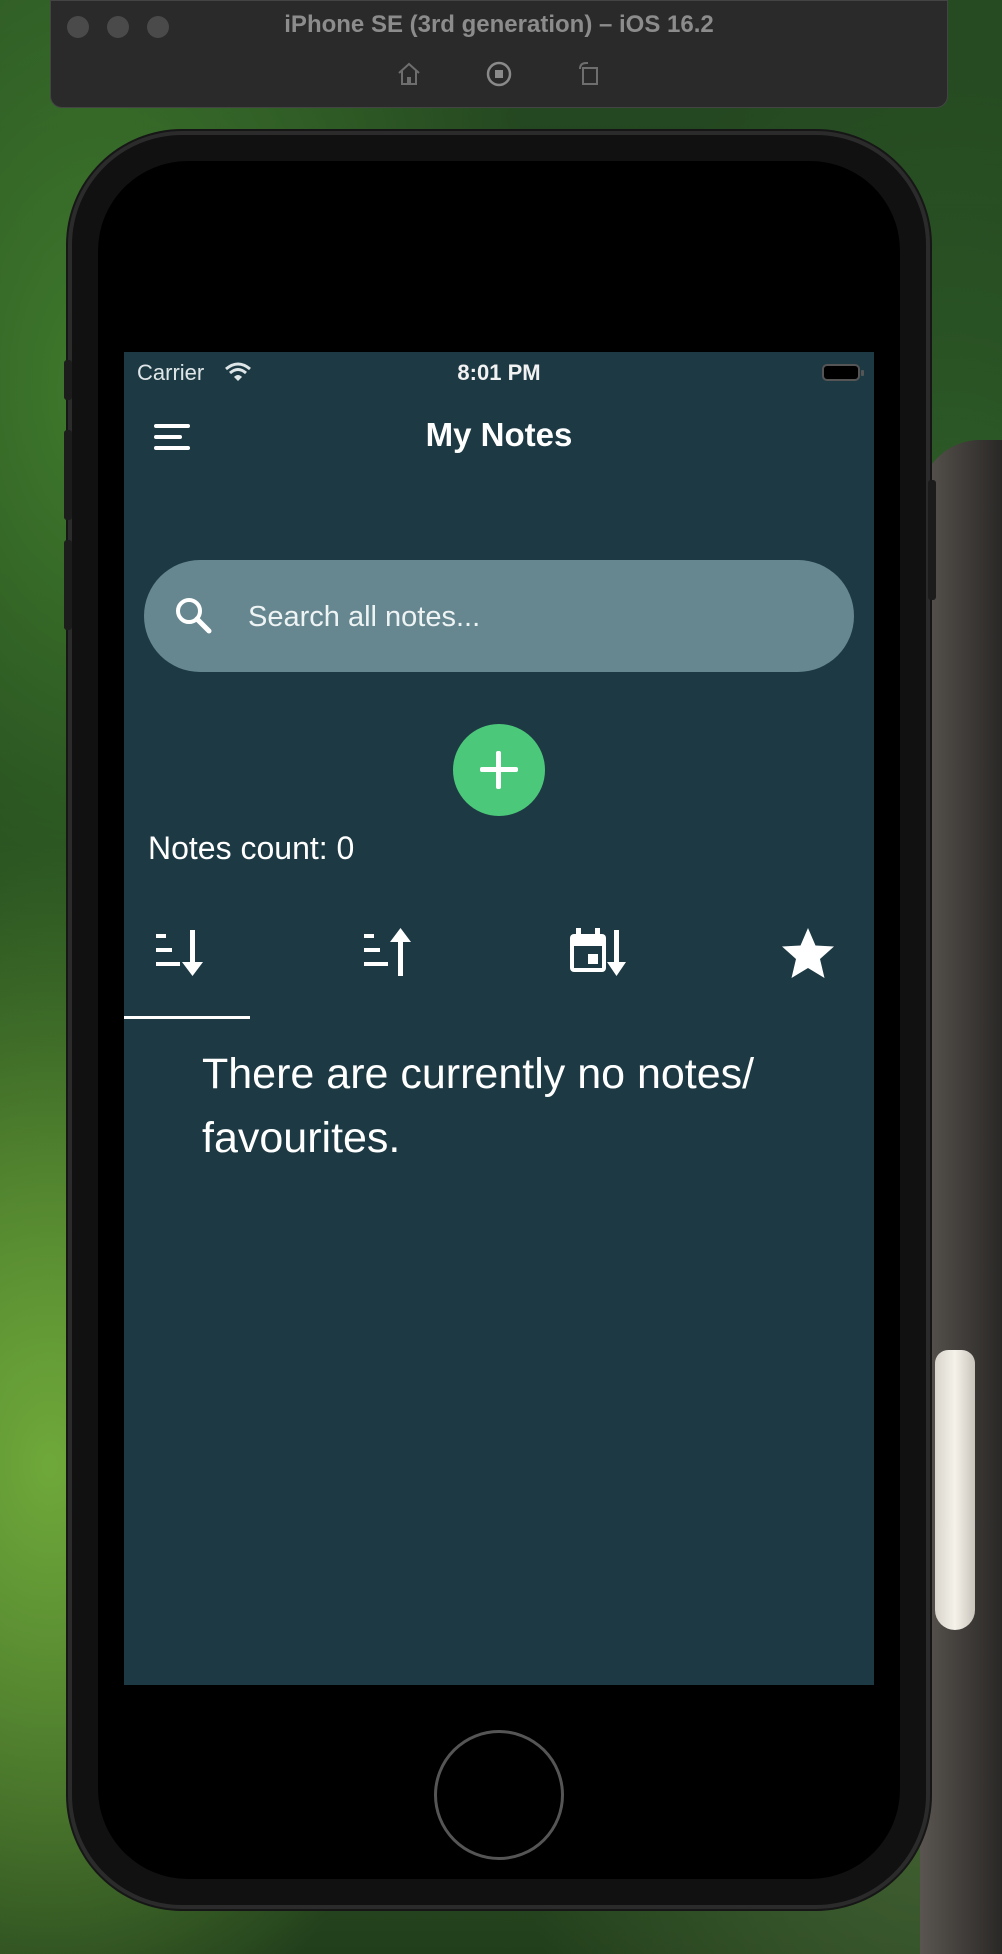  I want to click on screenshot-icon, so click(499, 74).